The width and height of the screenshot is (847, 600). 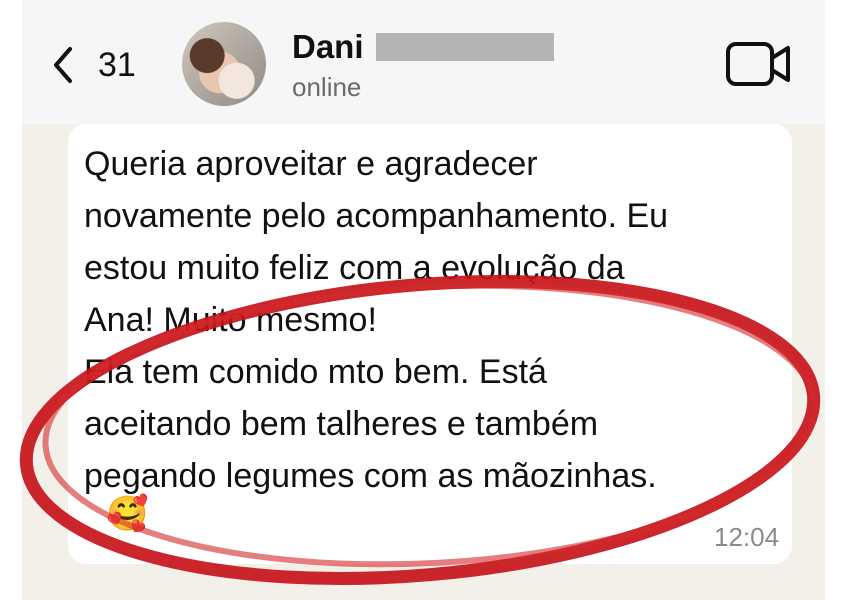 I want to click on redacted-surname, so click(x=464, y=47).